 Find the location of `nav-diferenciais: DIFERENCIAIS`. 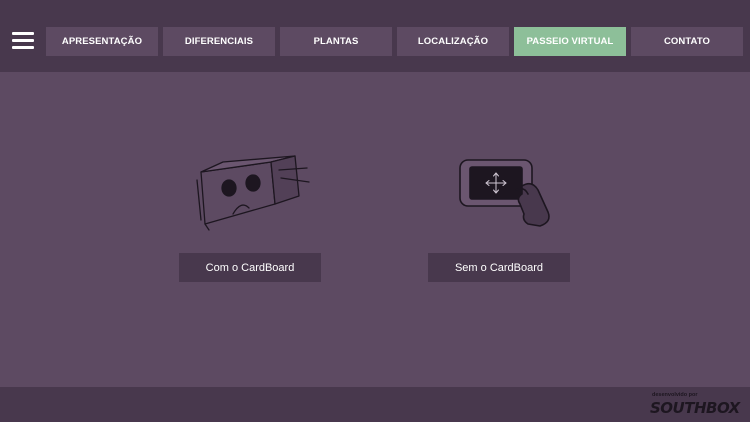

nav-diferenciais: DIFERENCIAIS is located at coordinates (219, 41).